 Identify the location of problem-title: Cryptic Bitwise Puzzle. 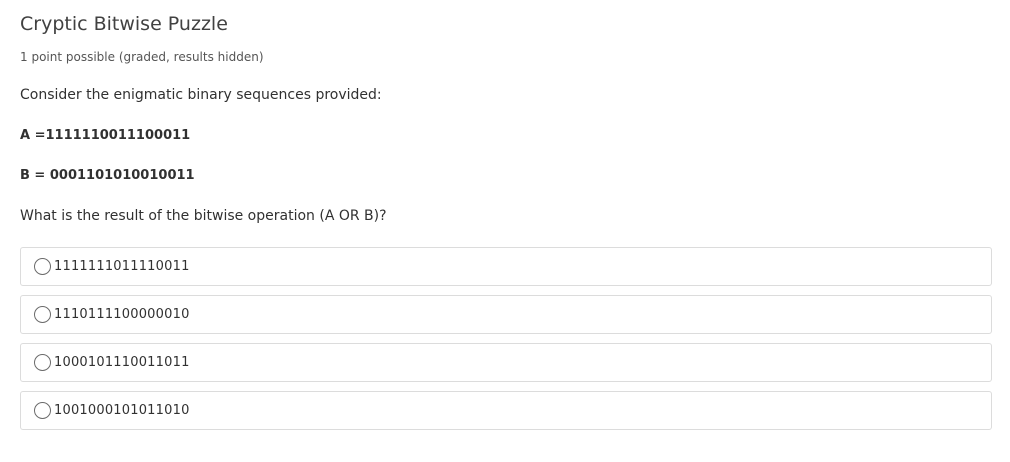
(124, 24).